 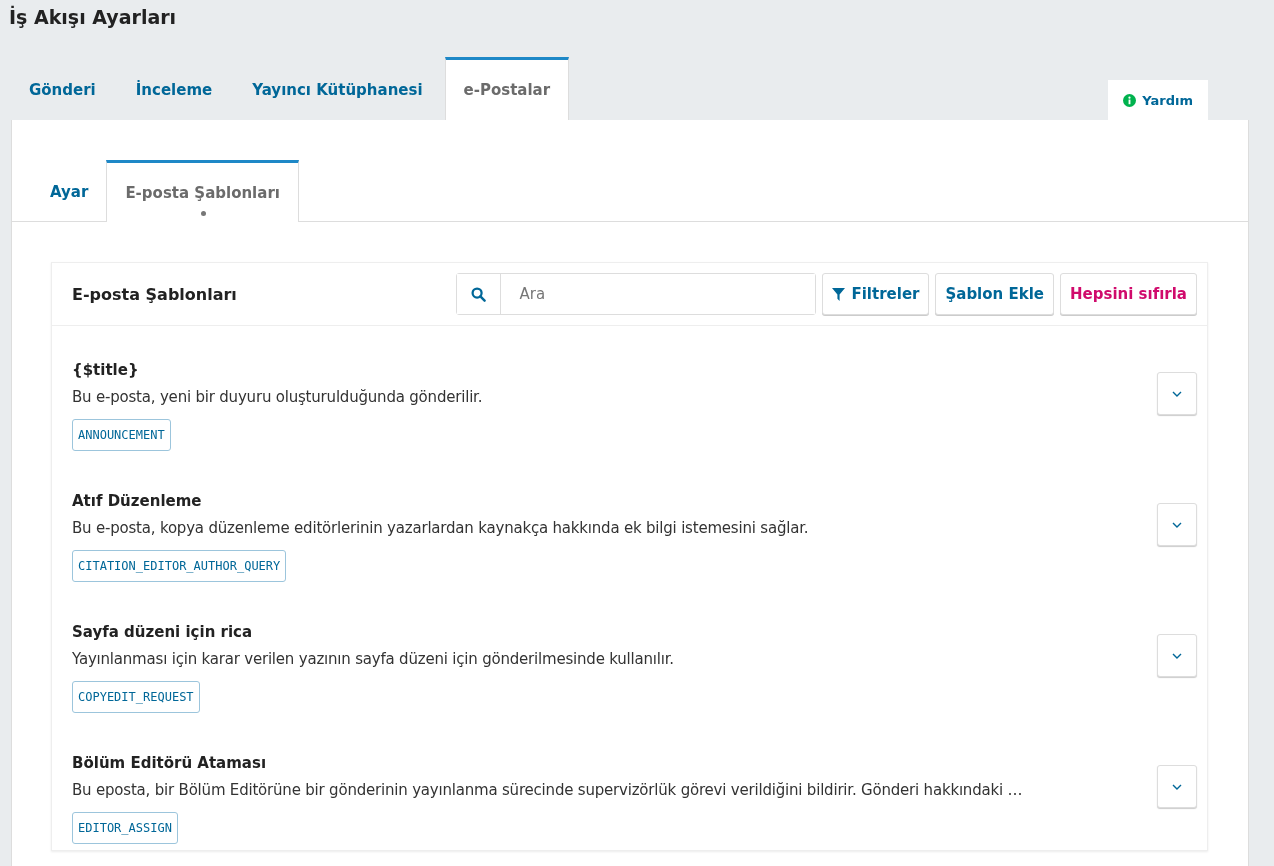 What do you see at coordinates (93, 17) in the screenshot?
I see `page-title: İş Akışı Ayarları` at bounding box center [93, 17].